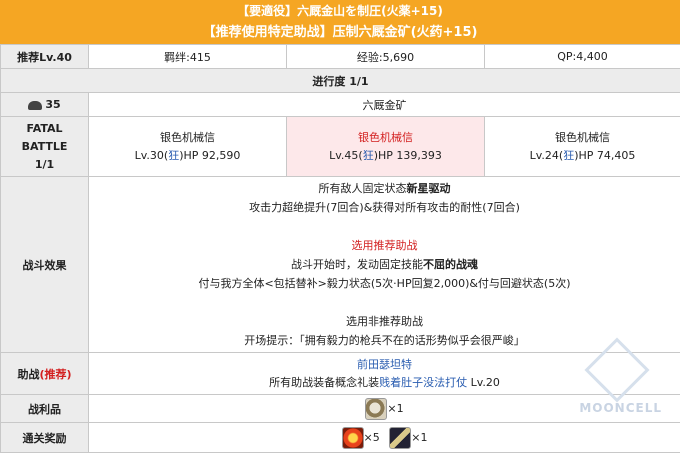  Describe the element at coordinates (384, 104) in the screenshot. I see `location-name: 六厩金矿` at that location.